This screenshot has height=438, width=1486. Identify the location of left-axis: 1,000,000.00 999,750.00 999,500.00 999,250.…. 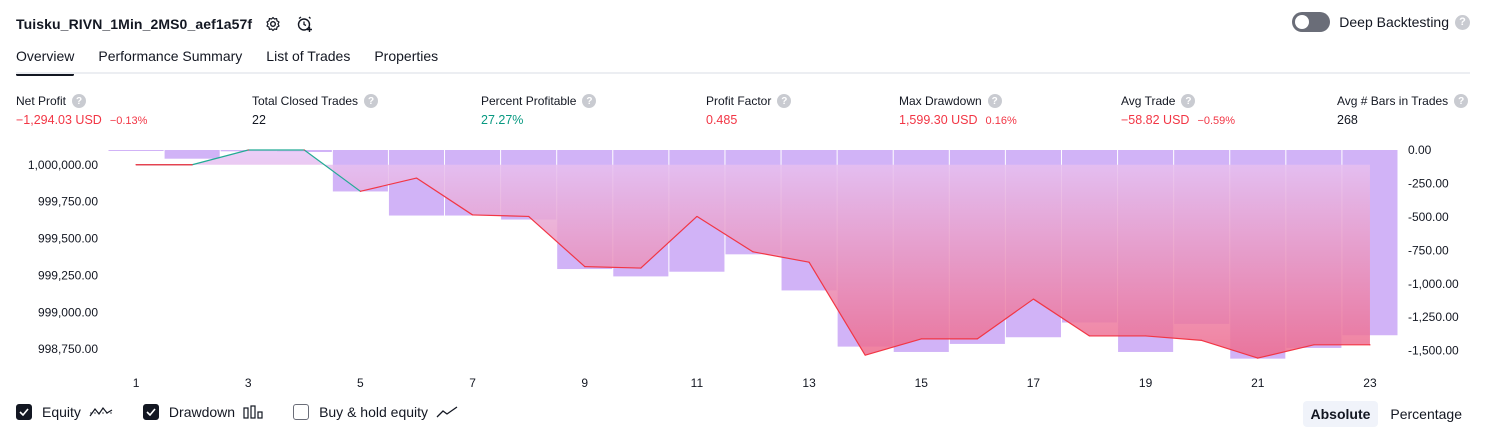
(63, 257).